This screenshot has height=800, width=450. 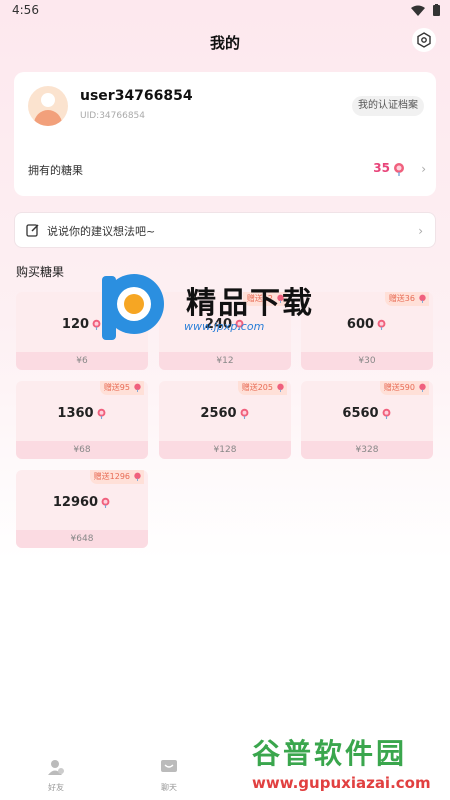 I want to click on bonus-badge: 赠送205, so click(x=262, y=388).